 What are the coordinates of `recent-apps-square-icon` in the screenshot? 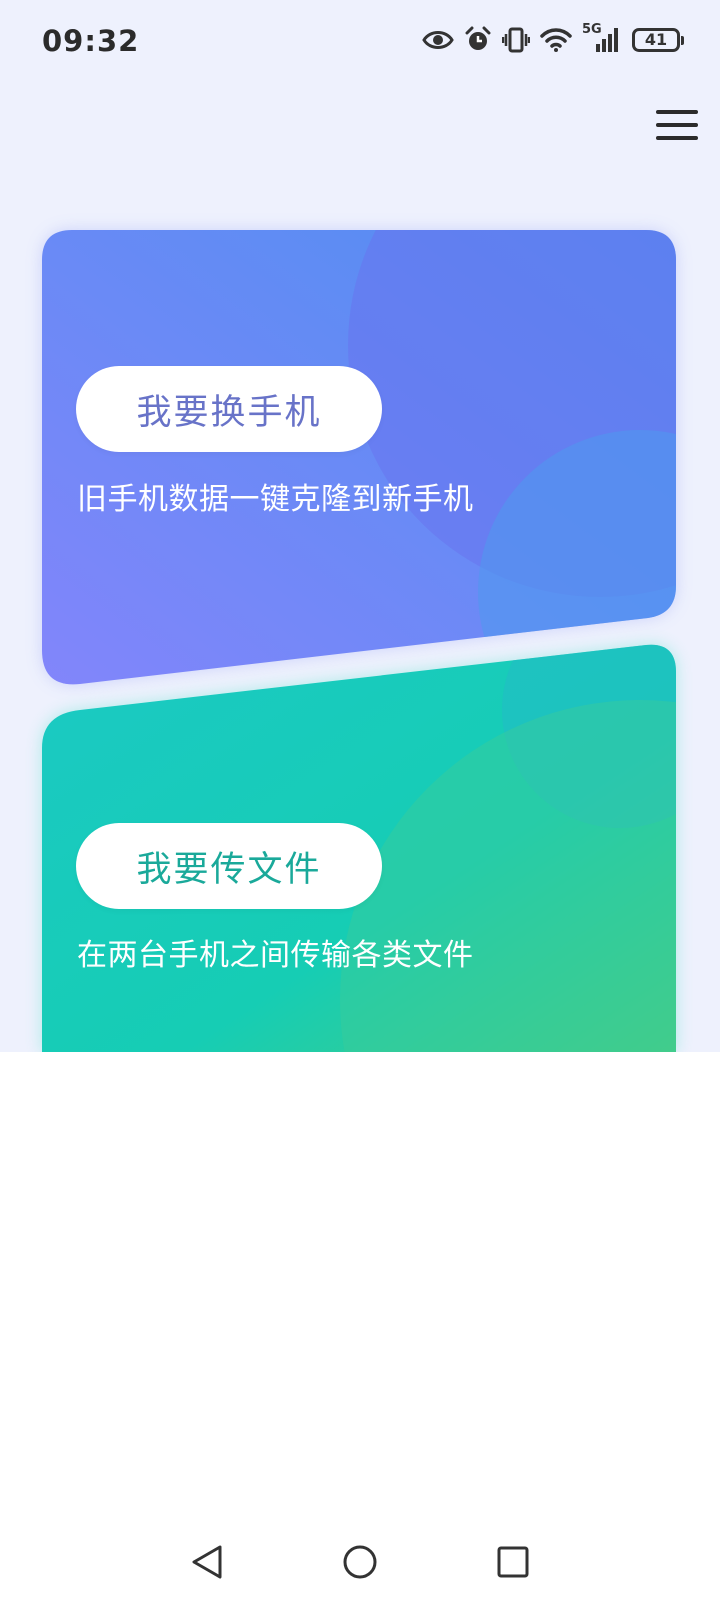 It's located at (513, 1564).